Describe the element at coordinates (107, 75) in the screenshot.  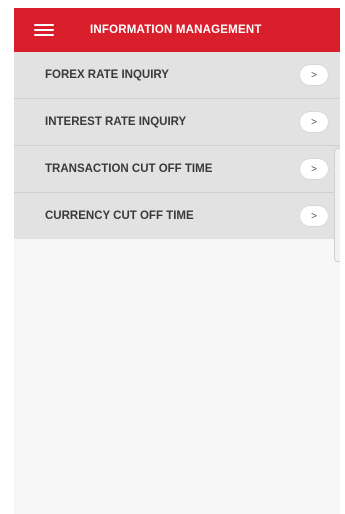
I see `menu-item-label: FOREX RATE INQUIRY` at that location.